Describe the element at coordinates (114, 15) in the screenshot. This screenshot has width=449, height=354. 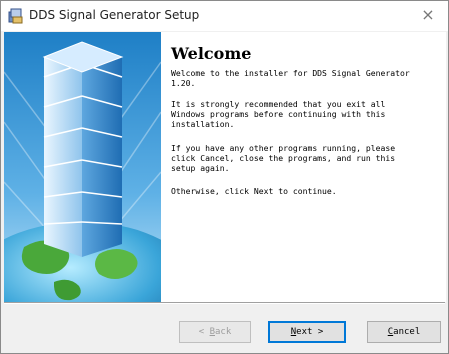
I see `window-title: DDS Signal Generator Setup` at that location.